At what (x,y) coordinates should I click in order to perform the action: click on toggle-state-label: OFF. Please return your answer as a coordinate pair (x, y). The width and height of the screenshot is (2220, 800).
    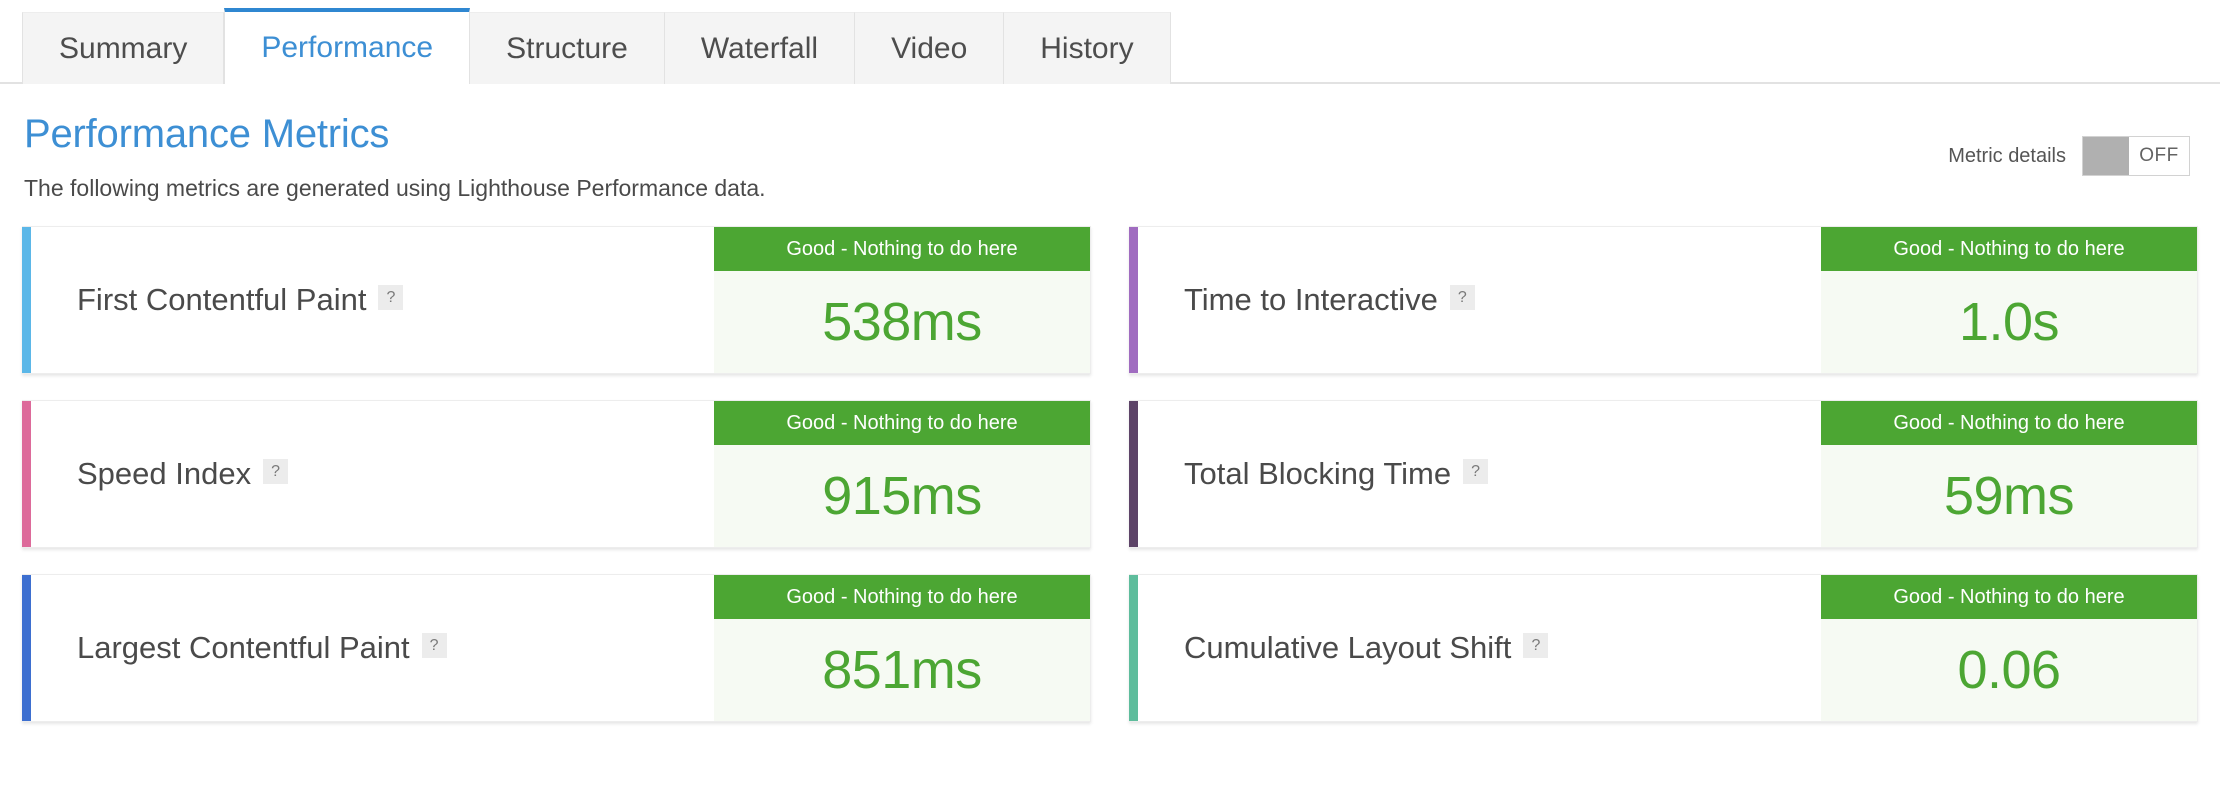
    Looking at the image, I should click on (2159, 155).